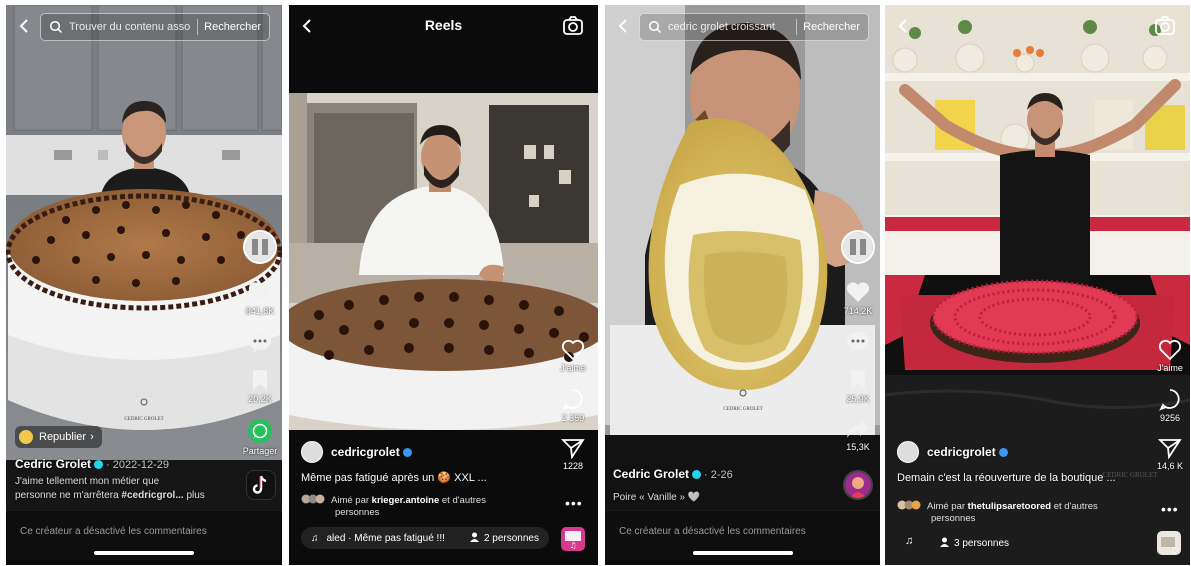 This screenshot has height=566, width=1191. I want to click on share-count: 14,6 K, so click(1170, 466).